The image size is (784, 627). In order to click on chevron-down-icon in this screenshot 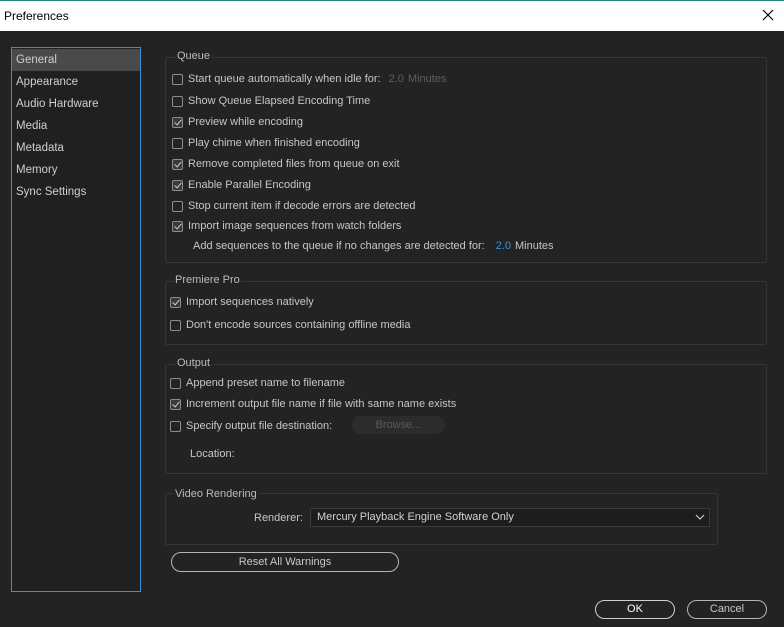, I will do `click(700, 517)`.